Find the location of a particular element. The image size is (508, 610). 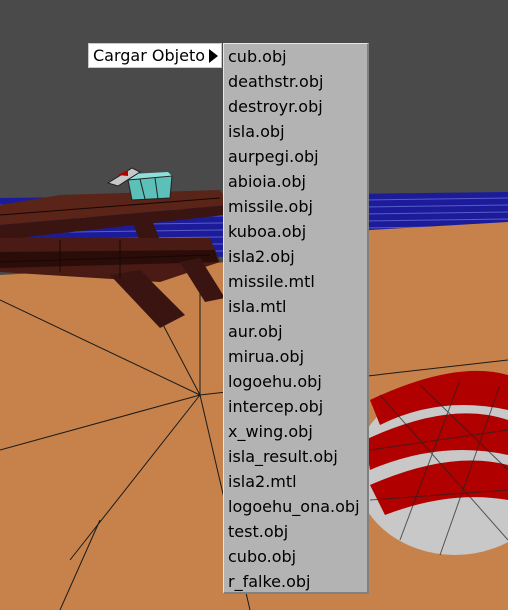

submenu-item-intercep-obj: intercep.obj is located at coordinates (295, 406).